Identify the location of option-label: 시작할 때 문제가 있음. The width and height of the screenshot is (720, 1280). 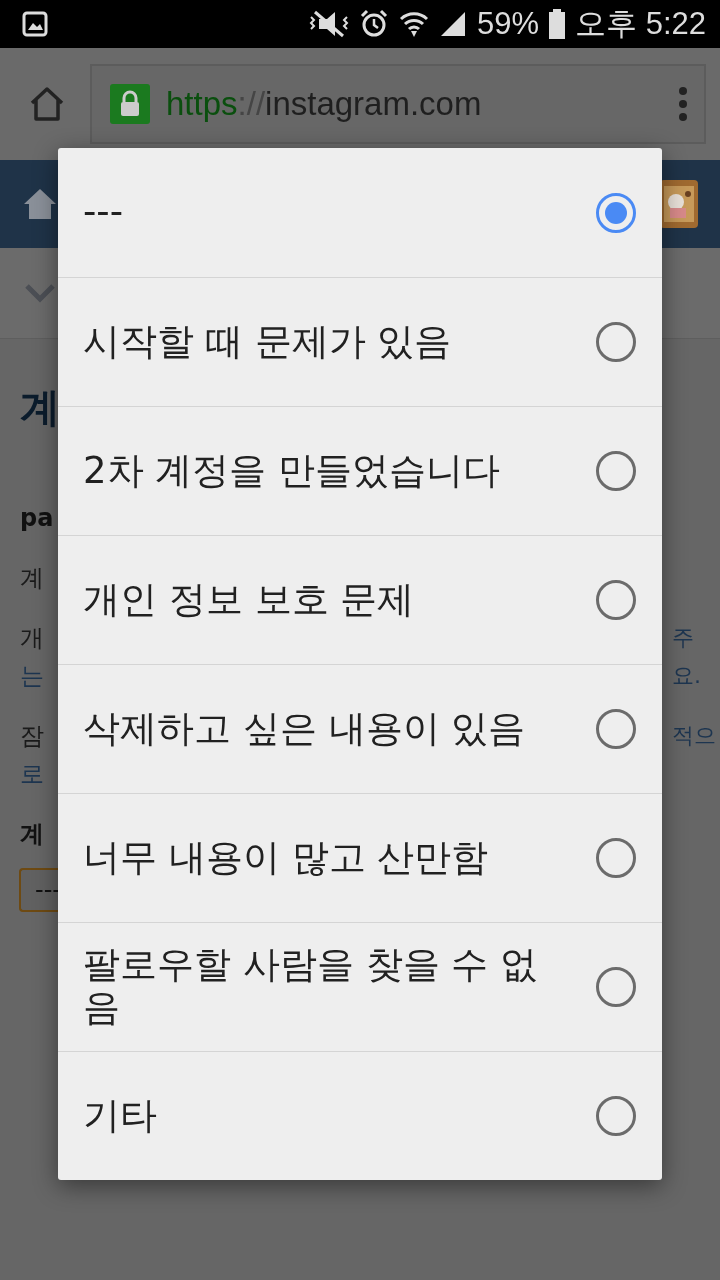
(268, 342).